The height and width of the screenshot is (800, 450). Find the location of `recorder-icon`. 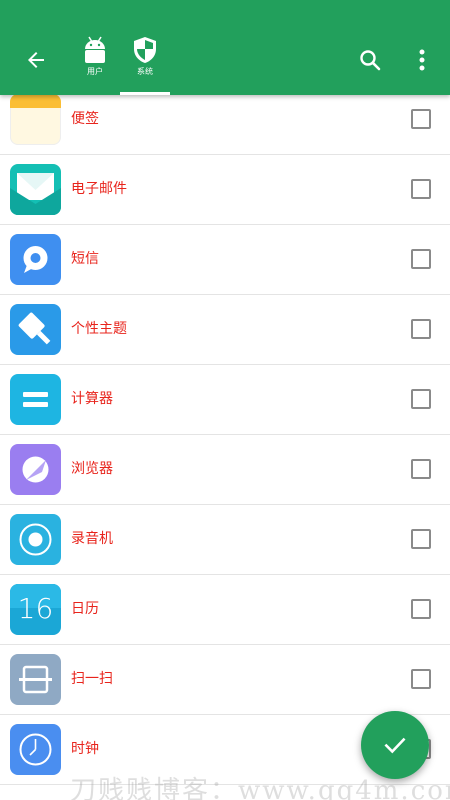

recorder-icon is located at coordinates (35, 539).